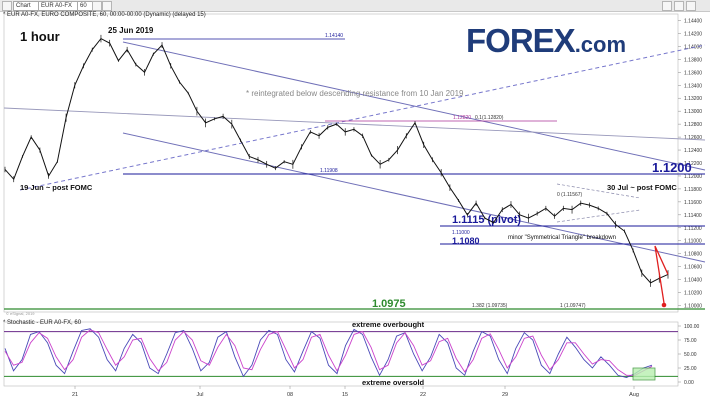  What do you see at coordinates (693, 268) in the screenshot?
I see `price-y-tick-label: 1.10600` at bounding box center [693, 268].